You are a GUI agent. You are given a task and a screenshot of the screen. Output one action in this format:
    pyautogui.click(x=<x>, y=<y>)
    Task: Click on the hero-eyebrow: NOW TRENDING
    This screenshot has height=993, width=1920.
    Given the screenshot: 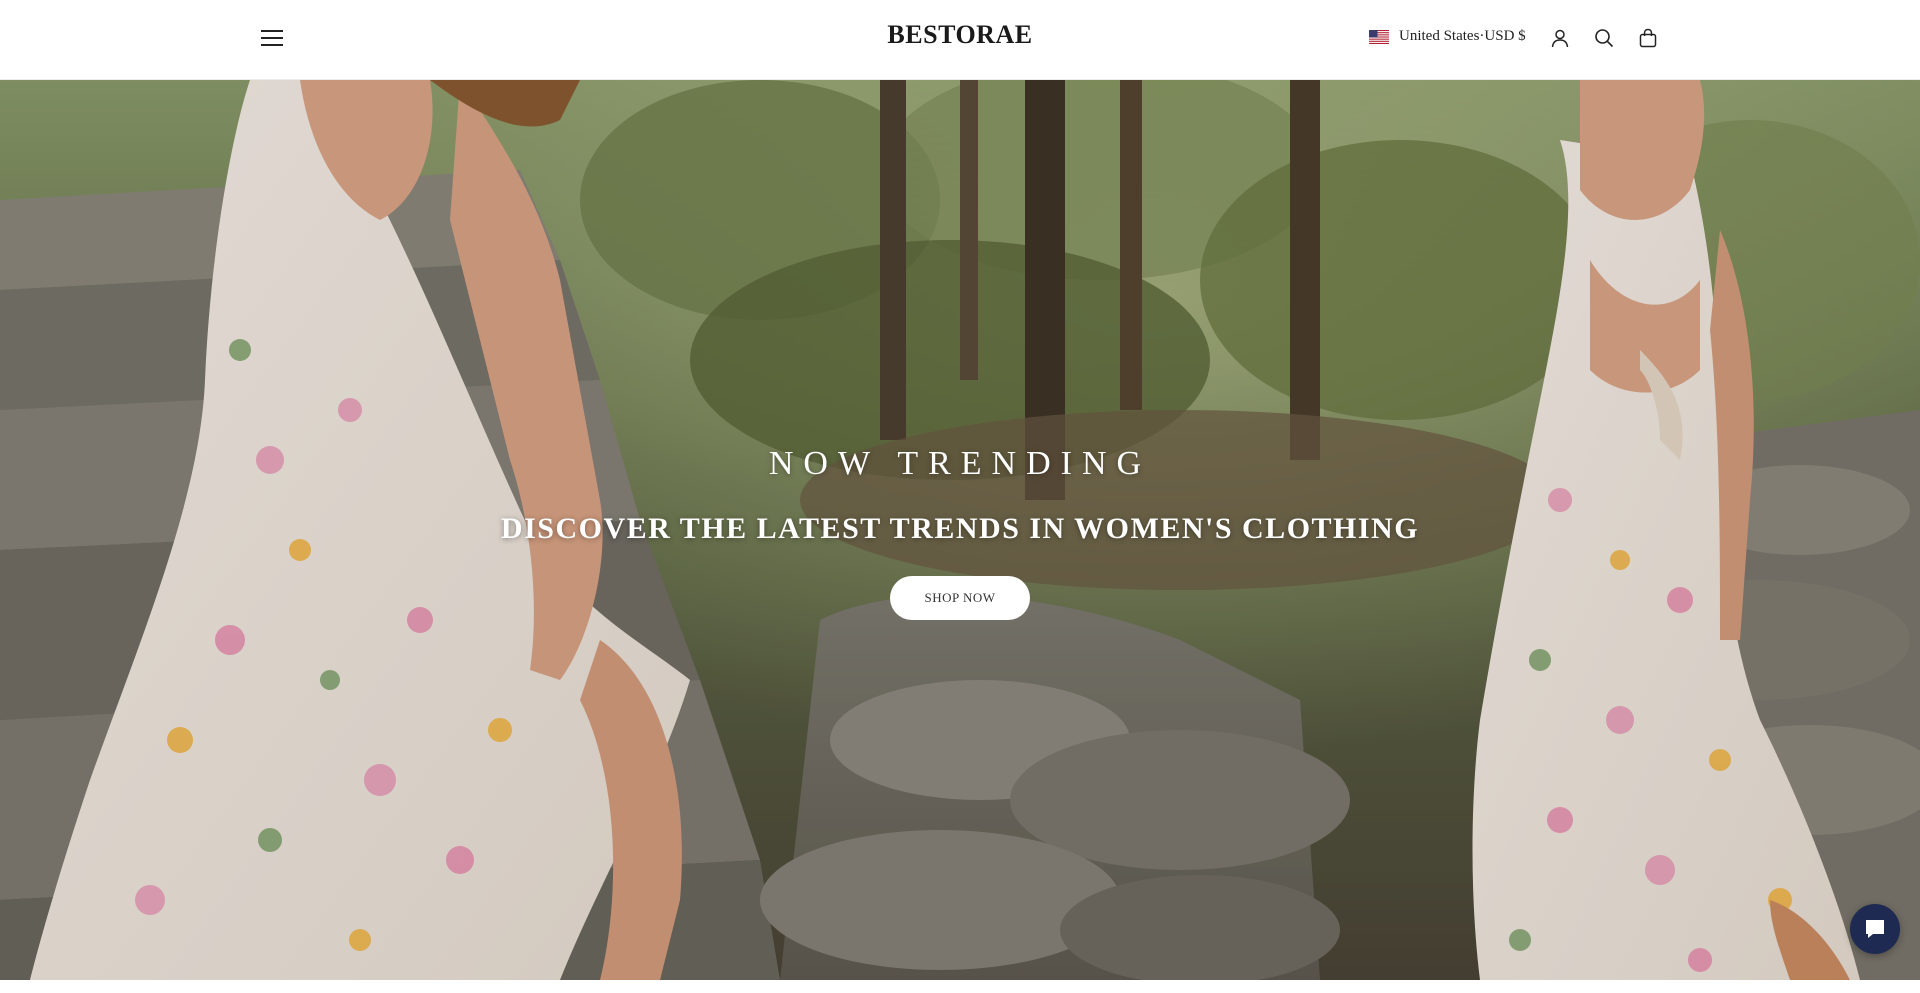 What is the action you would take?
    pyautogui.click(x=960, y=463)
    